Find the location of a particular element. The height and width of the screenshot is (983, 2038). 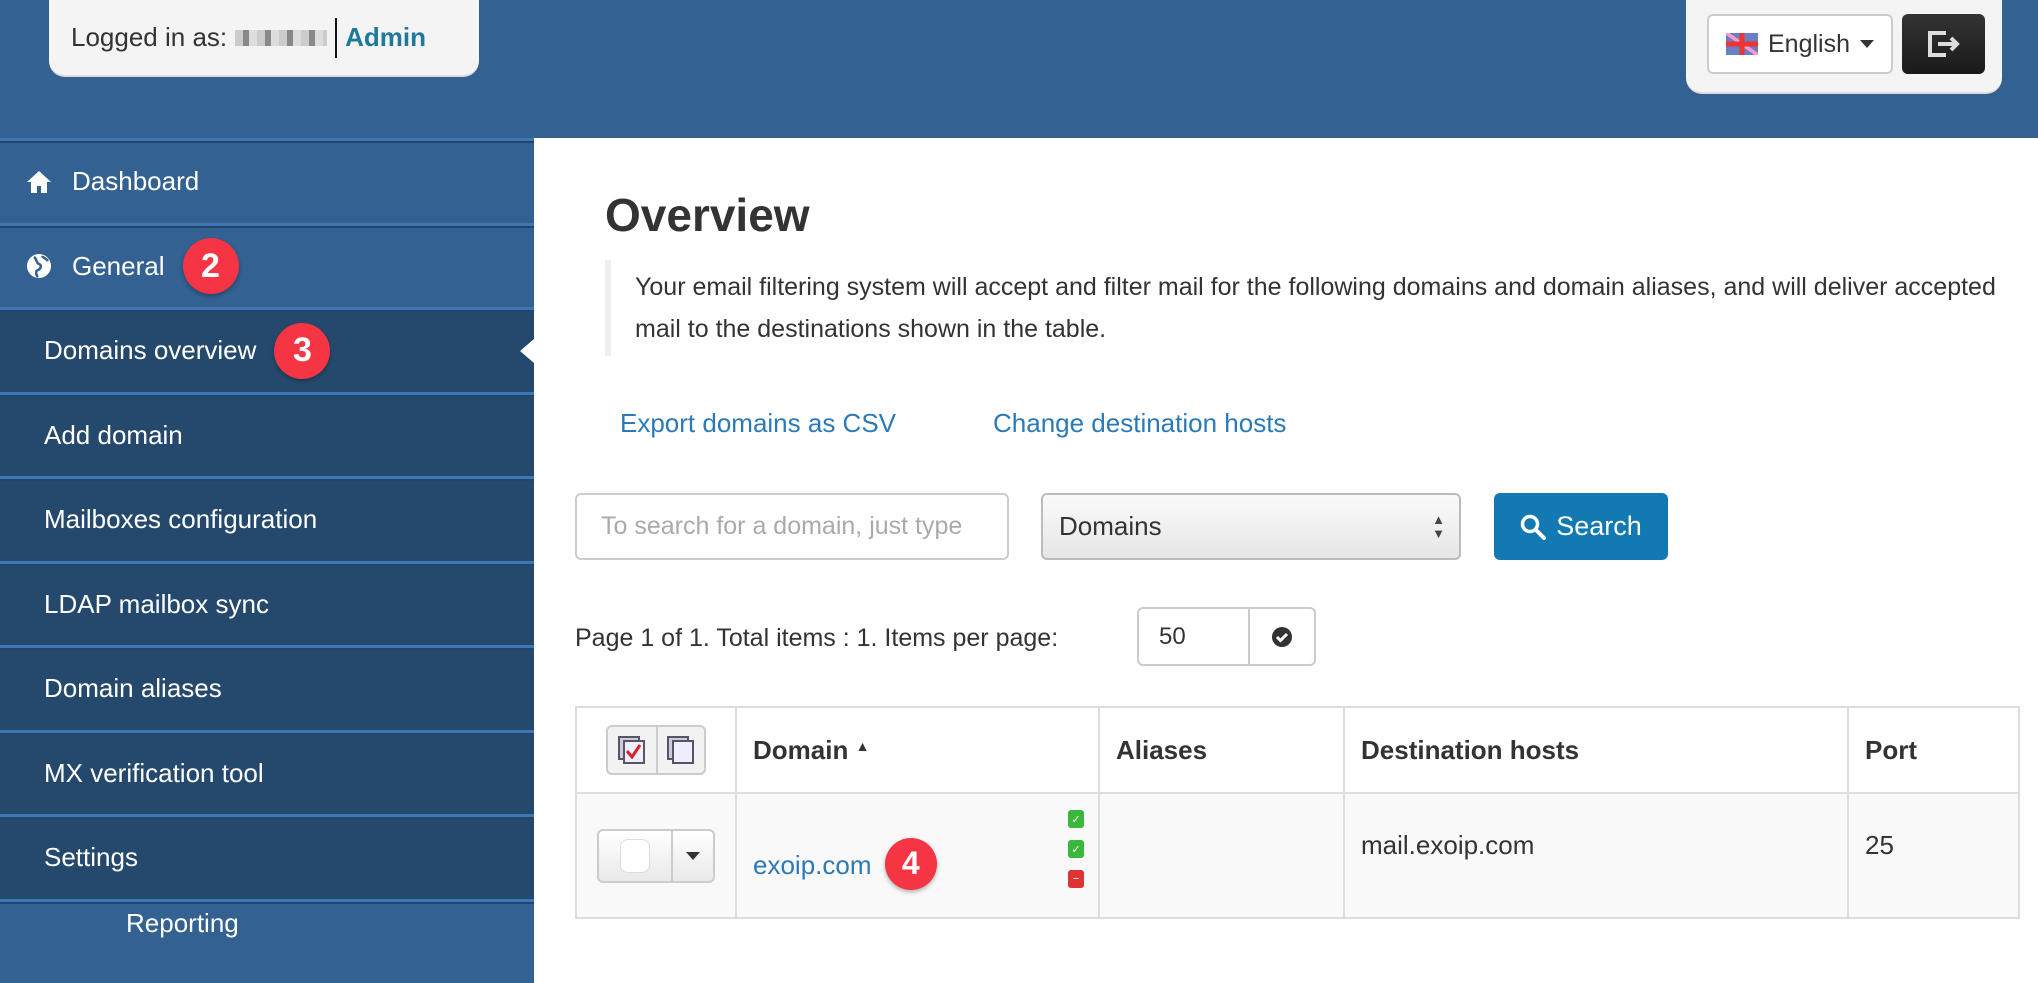

language-label: English is located at coordinates (1809, 44).